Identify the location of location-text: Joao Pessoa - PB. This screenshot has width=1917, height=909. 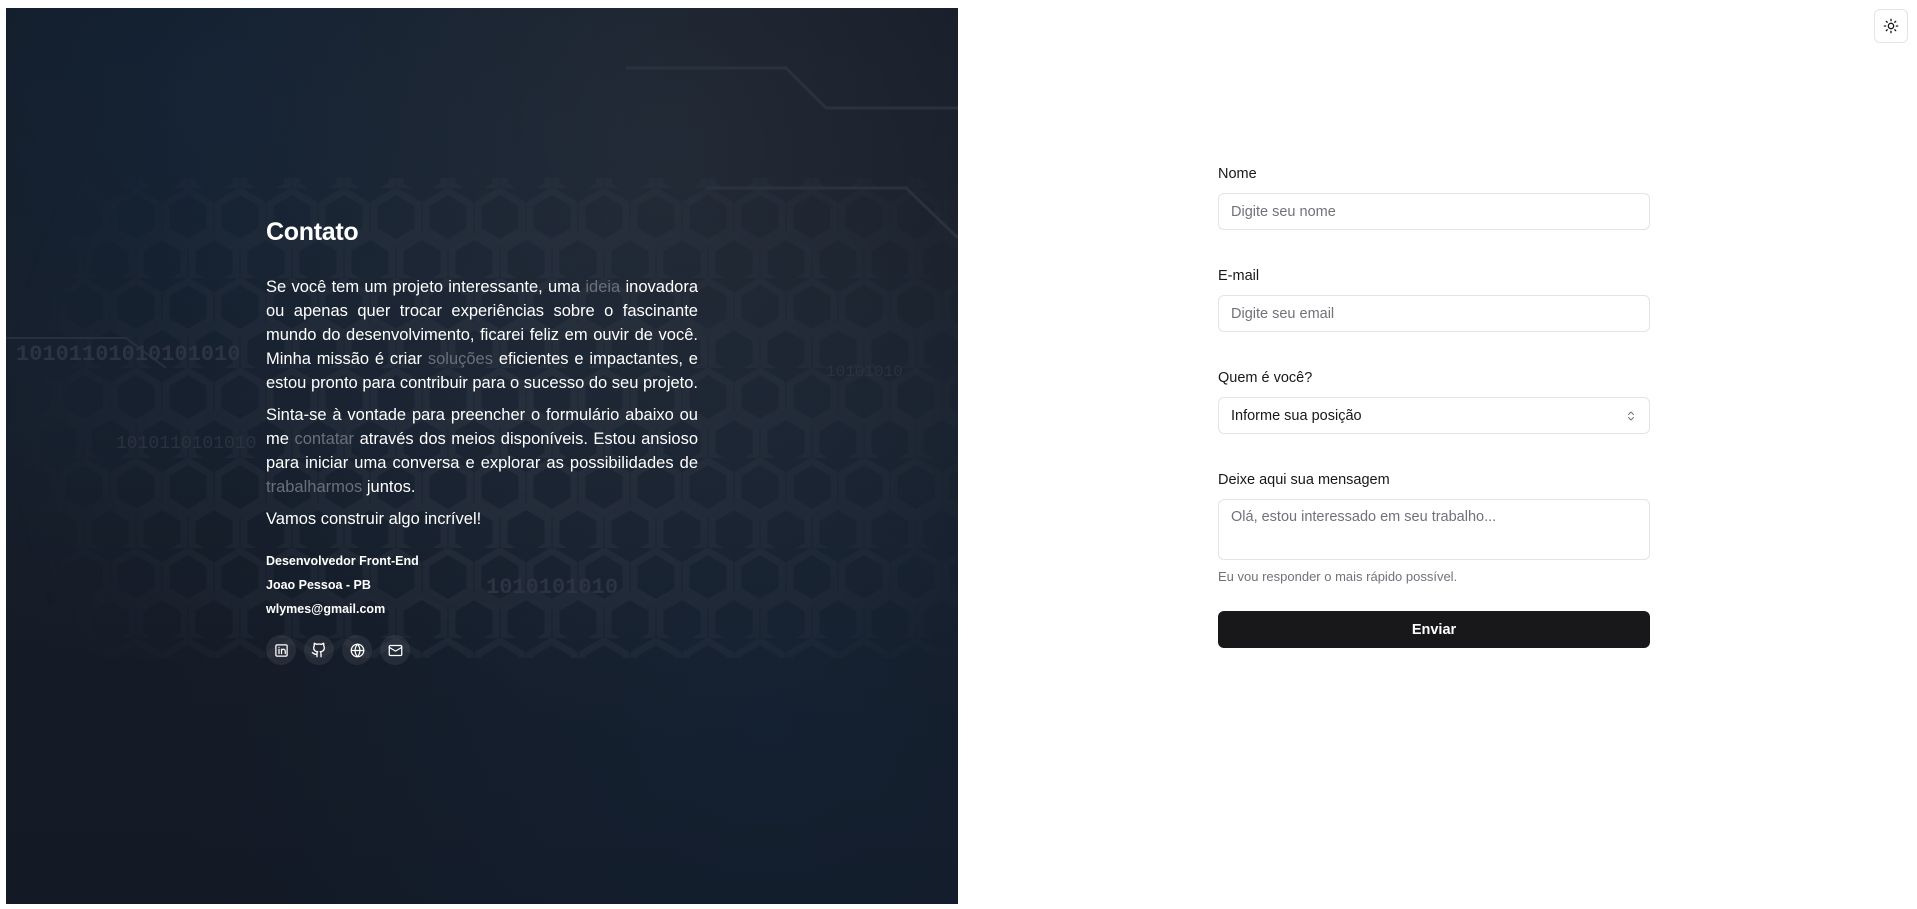
(318, 585).